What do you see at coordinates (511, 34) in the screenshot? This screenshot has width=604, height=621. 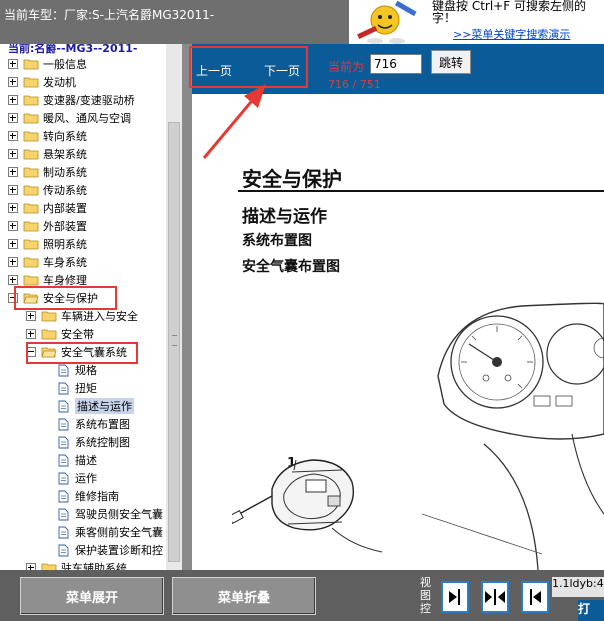 I see `search-demo-link: >>菜单关键字搜索演示` at bounding box center [511, 34].